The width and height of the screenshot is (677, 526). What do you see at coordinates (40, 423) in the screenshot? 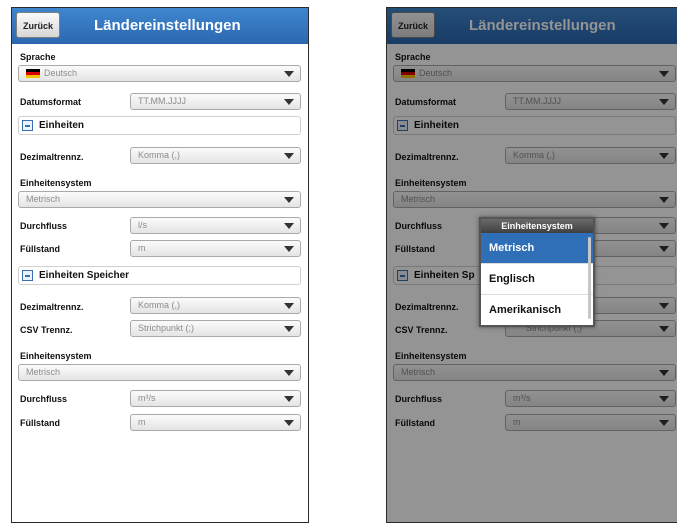
I see `speicher-fuellstand-label: Füllstand` at bounding box center [40, 423].